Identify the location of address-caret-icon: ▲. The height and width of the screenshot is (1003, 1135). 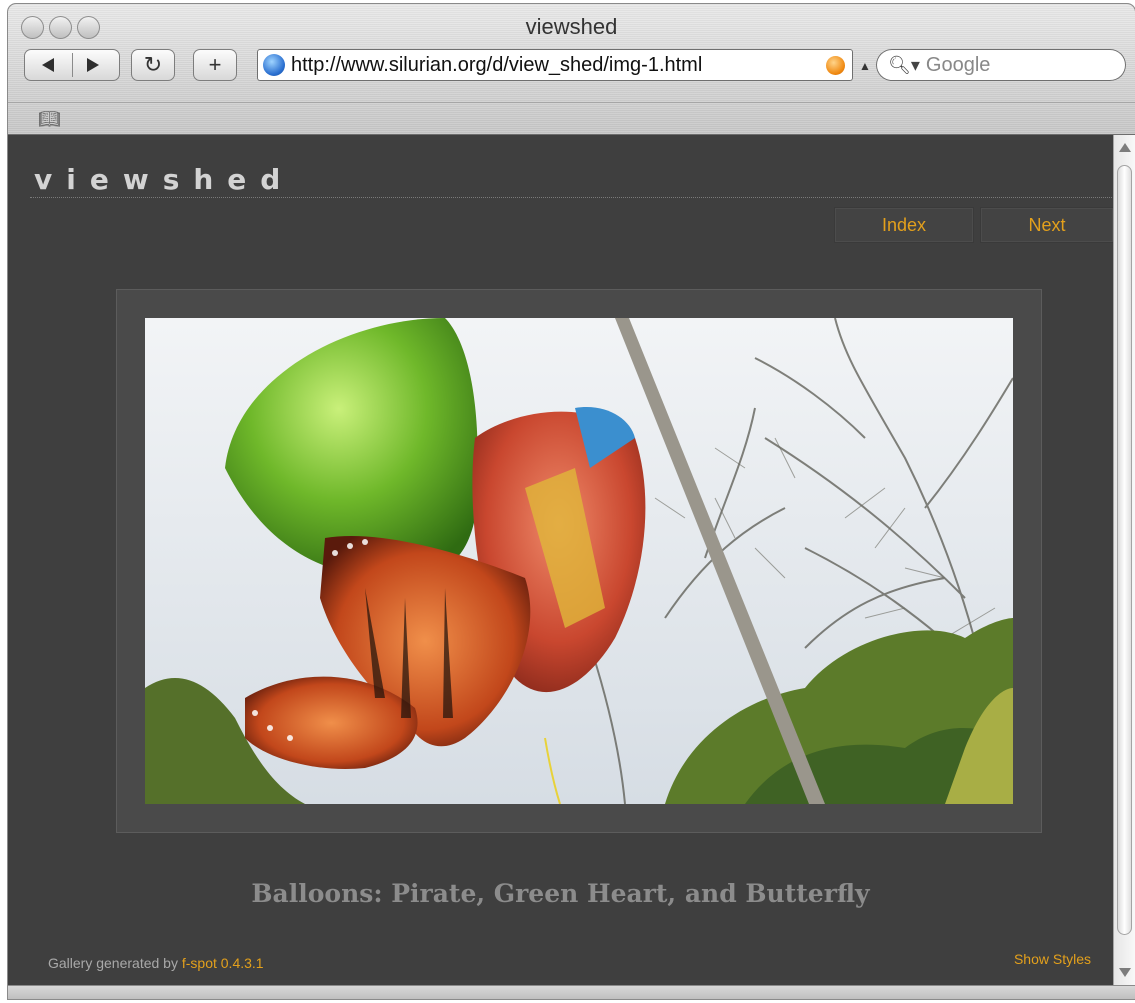
(865, 66).